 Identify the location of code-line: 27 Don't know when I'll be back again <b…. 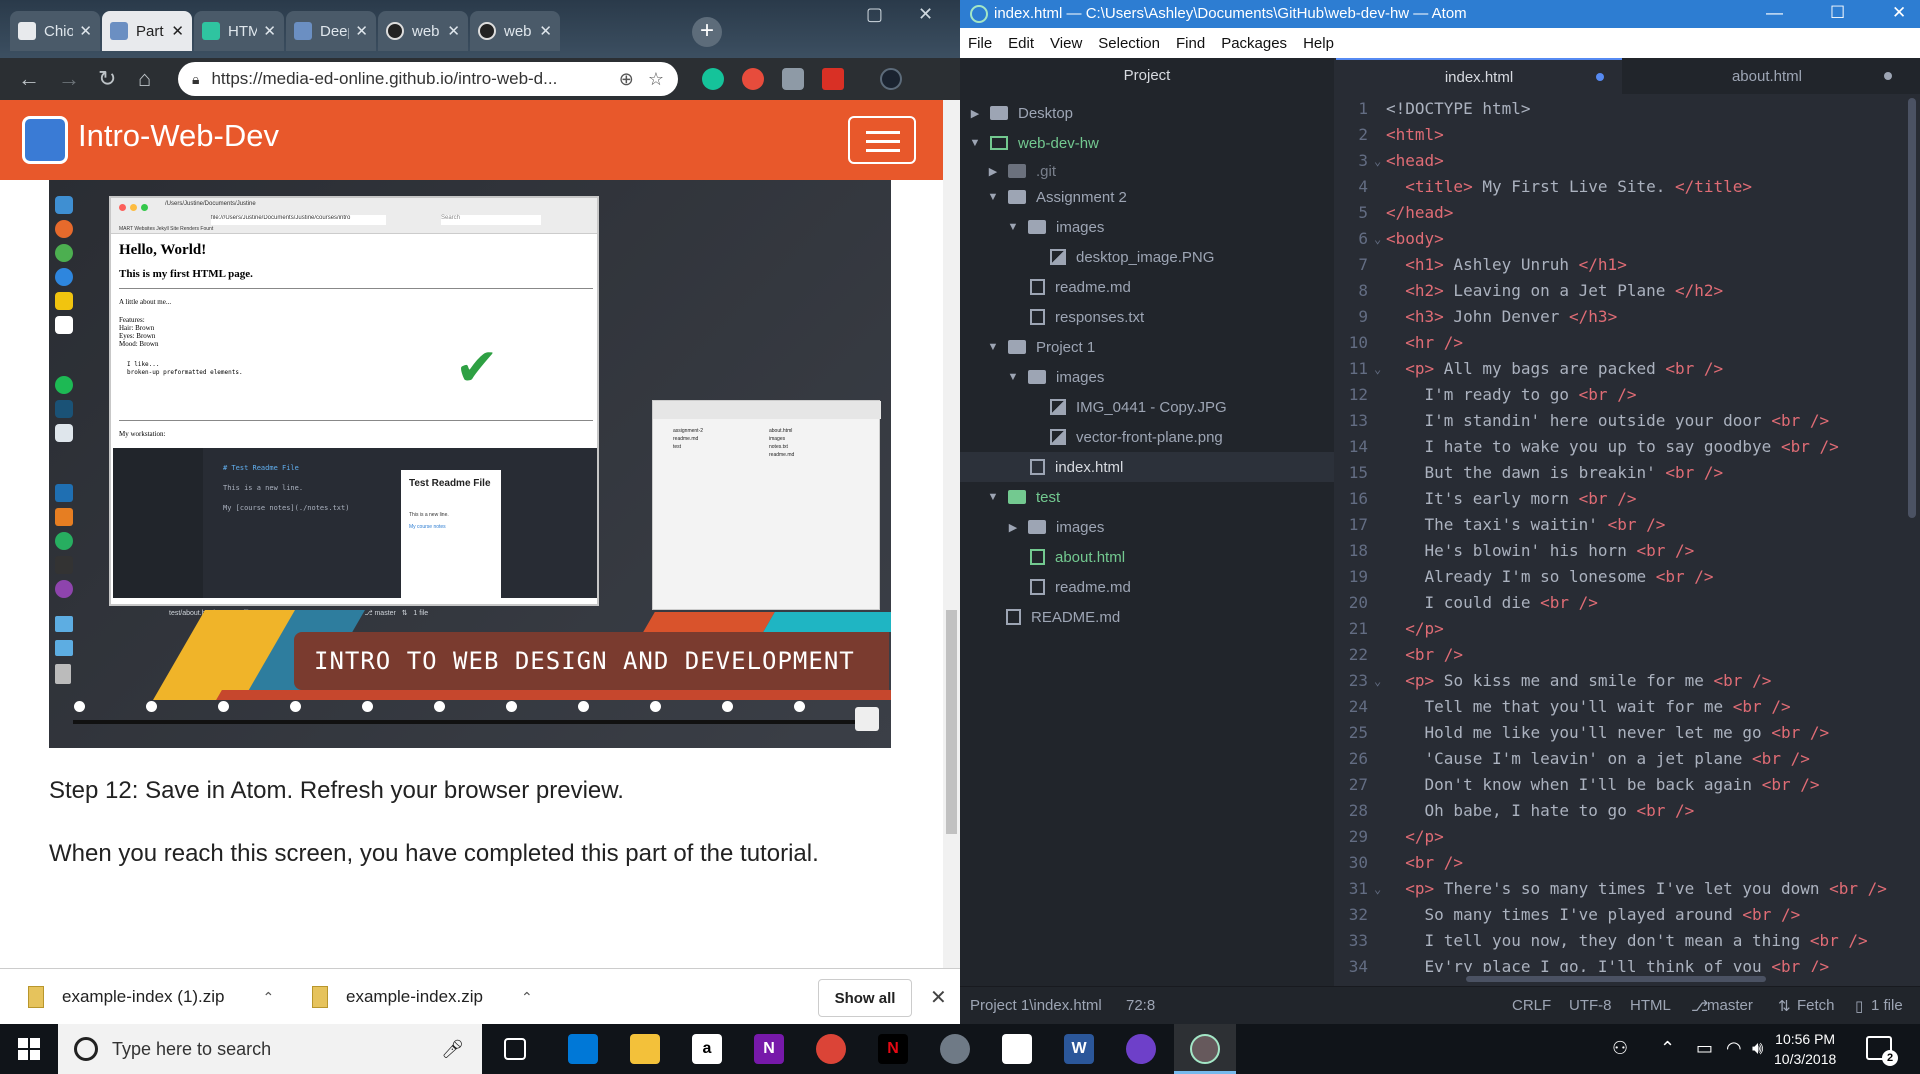
(1628, 785).